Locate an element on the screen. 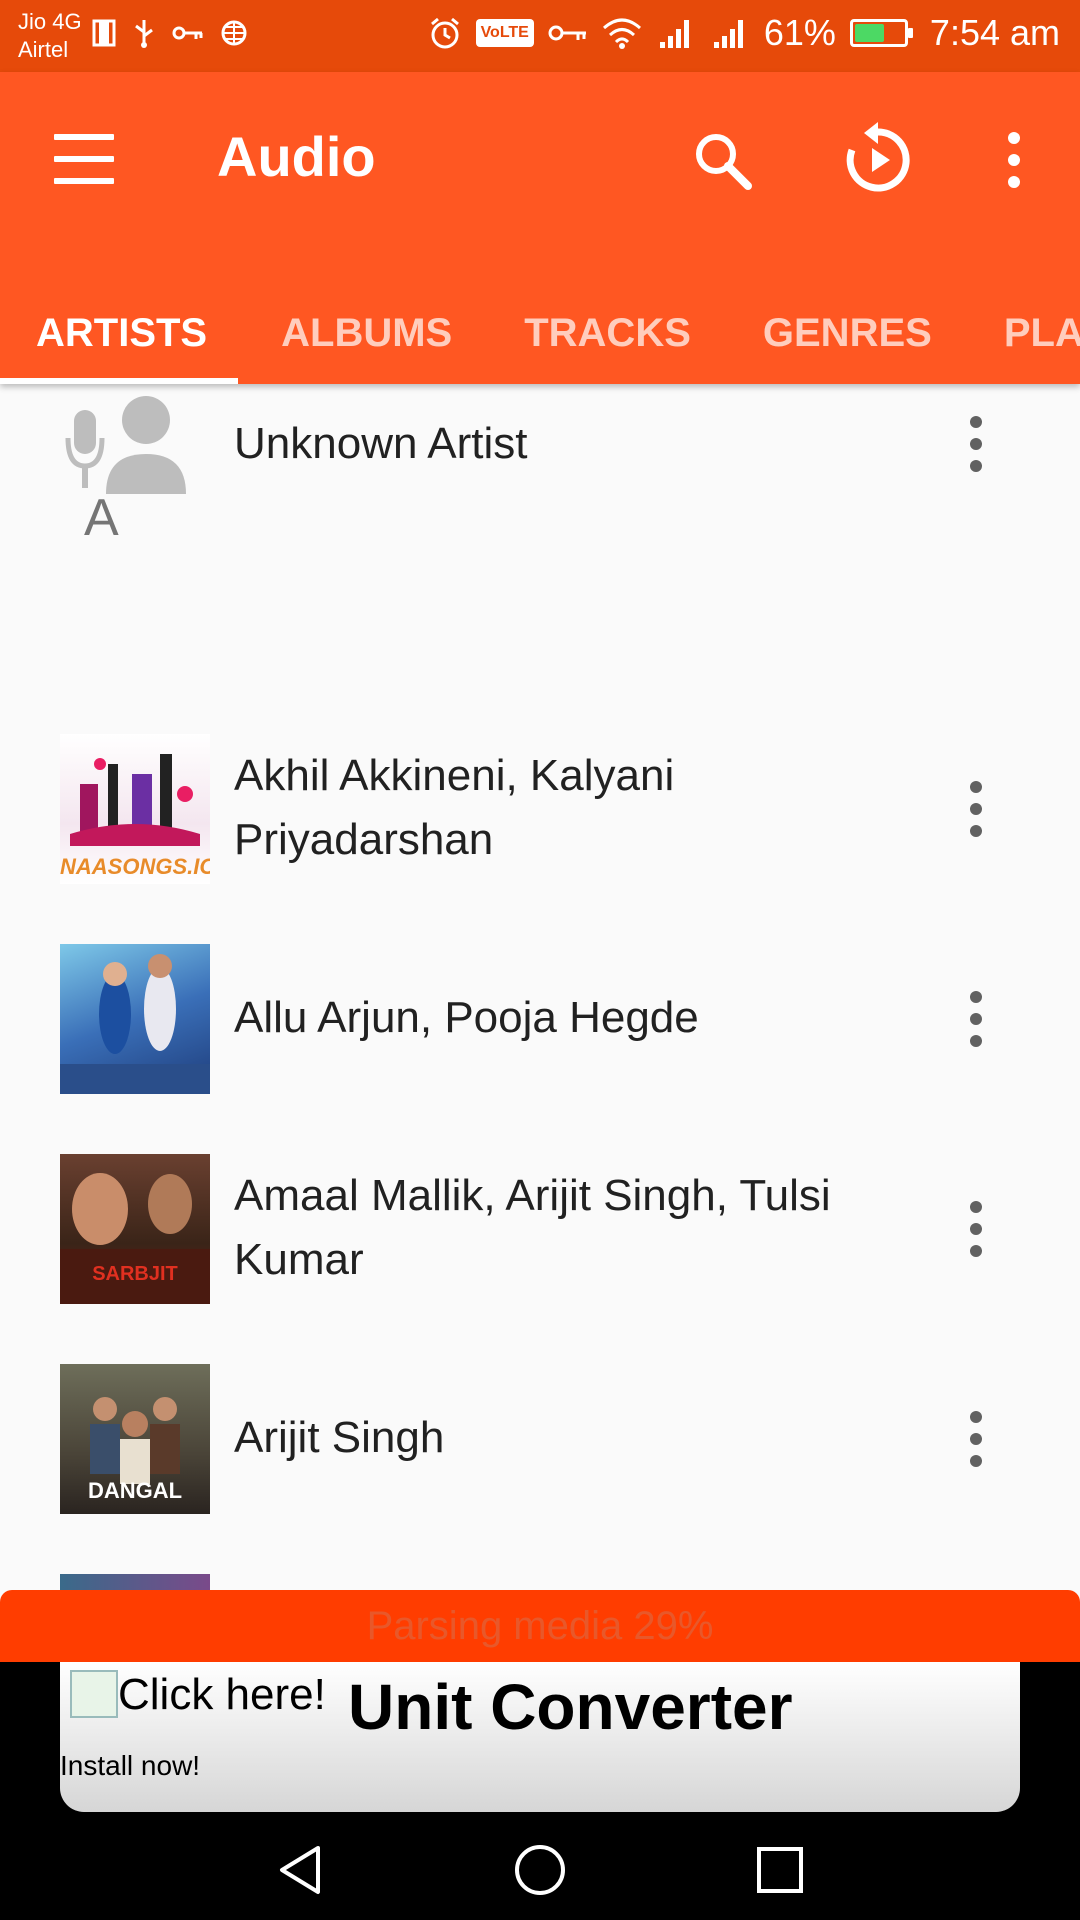  menu-icon is located at coordinates (84, 159).